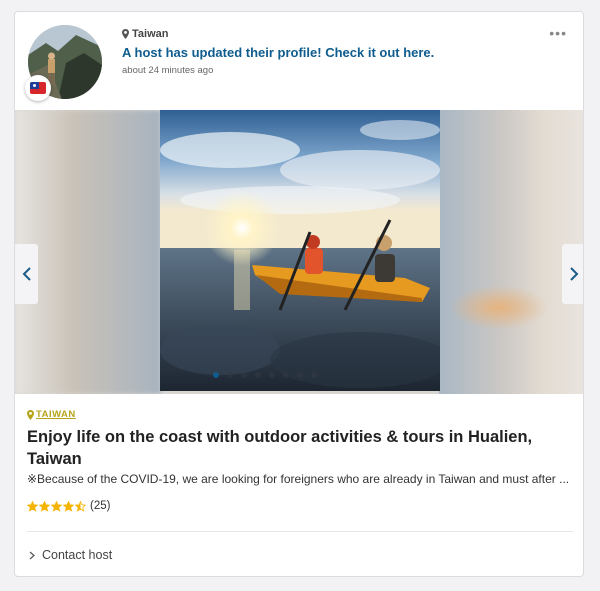  I want to click on carousel-next-button, so click(572, 274).